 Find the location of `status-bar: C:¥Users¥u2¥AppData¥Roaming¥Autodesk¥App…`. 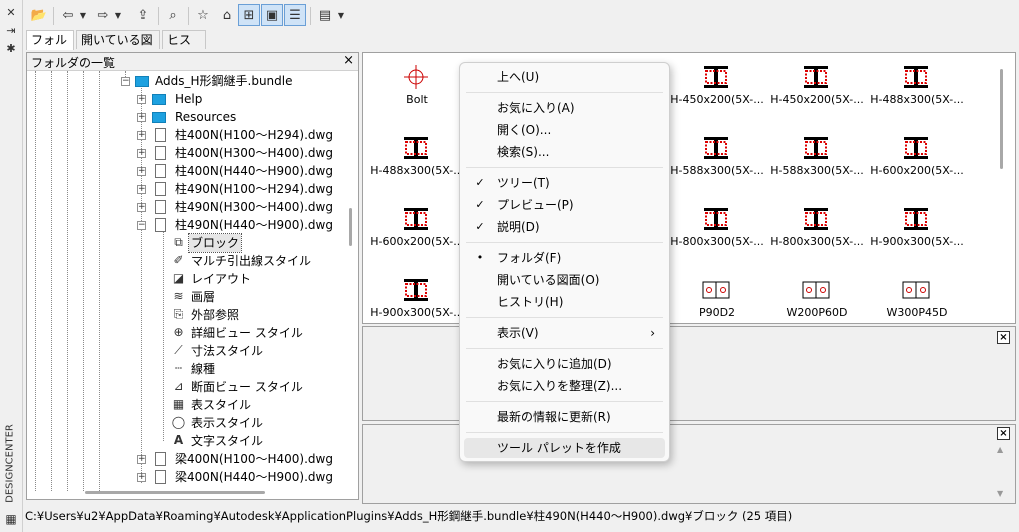

status-bar: C:¥Users¥u2¥AppData¥Roaming¥Autodesk¥App… is located at coordinates (409, 516).